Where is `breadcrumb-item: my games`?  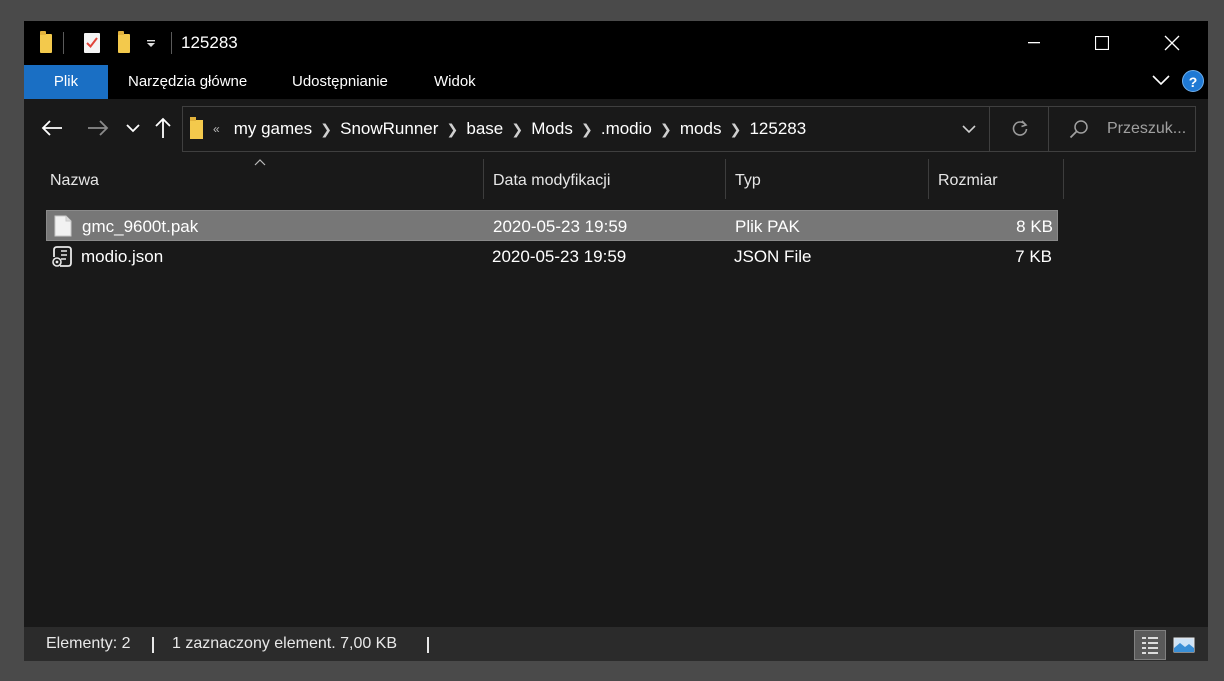 breadcrumb-item: my games is located at coordinates (273, 129).